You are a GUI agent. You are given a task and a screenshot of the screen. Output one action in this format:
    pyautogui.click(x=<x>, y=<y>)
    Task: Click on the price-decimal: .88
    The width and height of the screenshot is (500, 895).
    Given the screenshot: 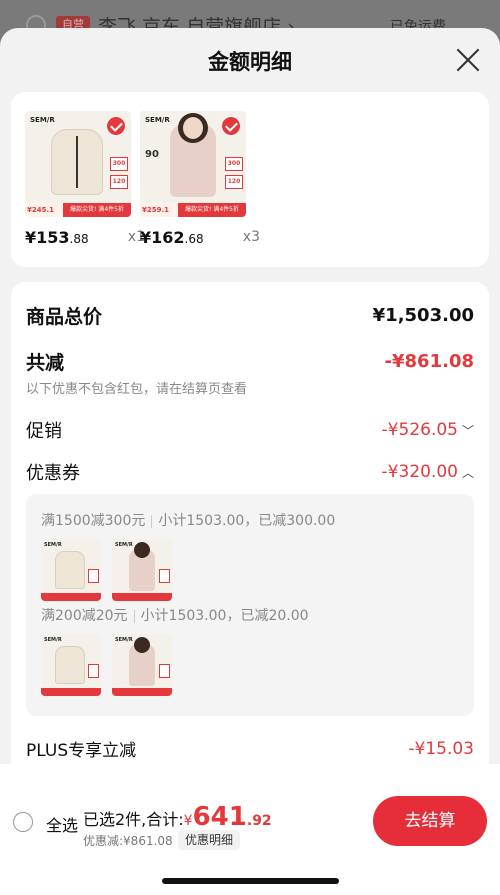 What is the action you would take?
    pyautogui.click(x=79, y=239)
    